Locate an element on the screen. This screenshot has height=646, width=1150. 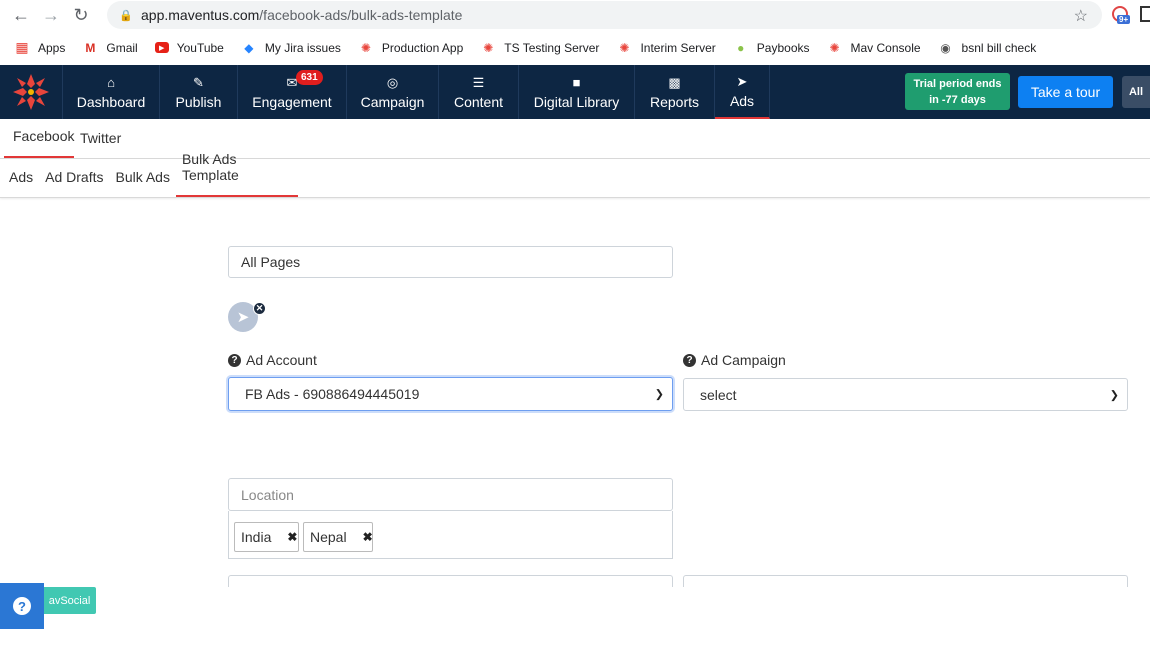
bookmark-jira: ◆ My Jira issues is located at coordinates (291, 48).